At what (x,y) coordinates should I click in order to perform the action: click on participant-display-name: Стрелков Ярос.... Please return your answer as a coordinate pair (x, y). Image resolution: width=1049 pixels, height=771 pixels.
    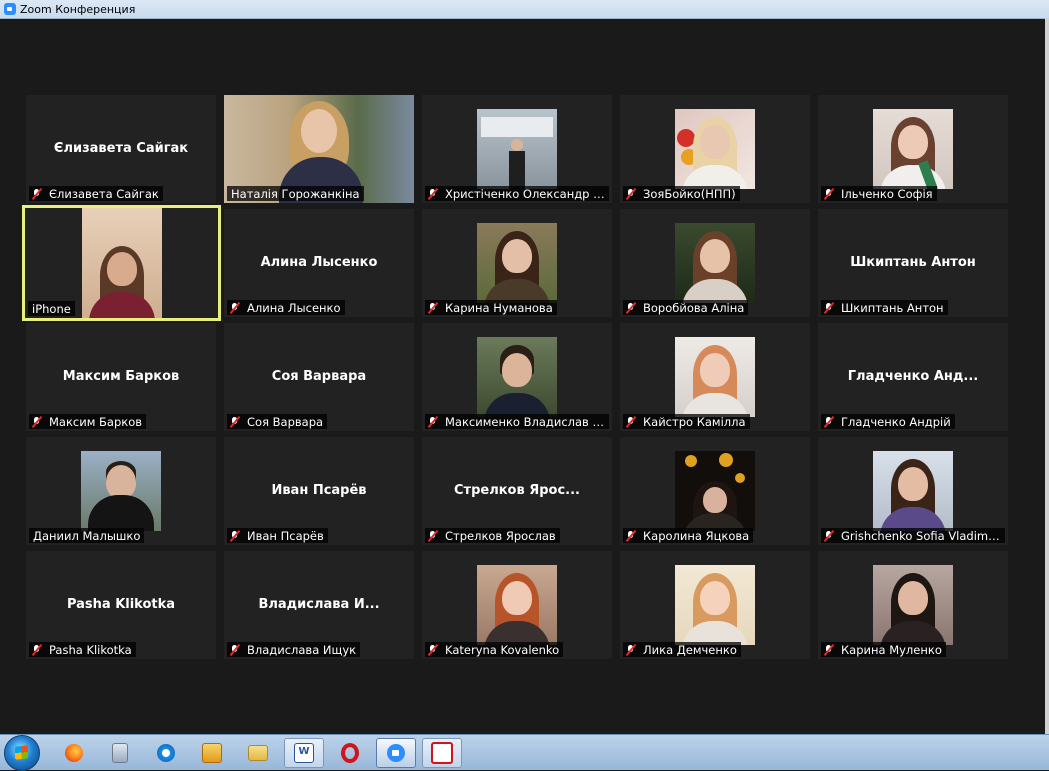
    Looking at the image, I should click on (517, 490).